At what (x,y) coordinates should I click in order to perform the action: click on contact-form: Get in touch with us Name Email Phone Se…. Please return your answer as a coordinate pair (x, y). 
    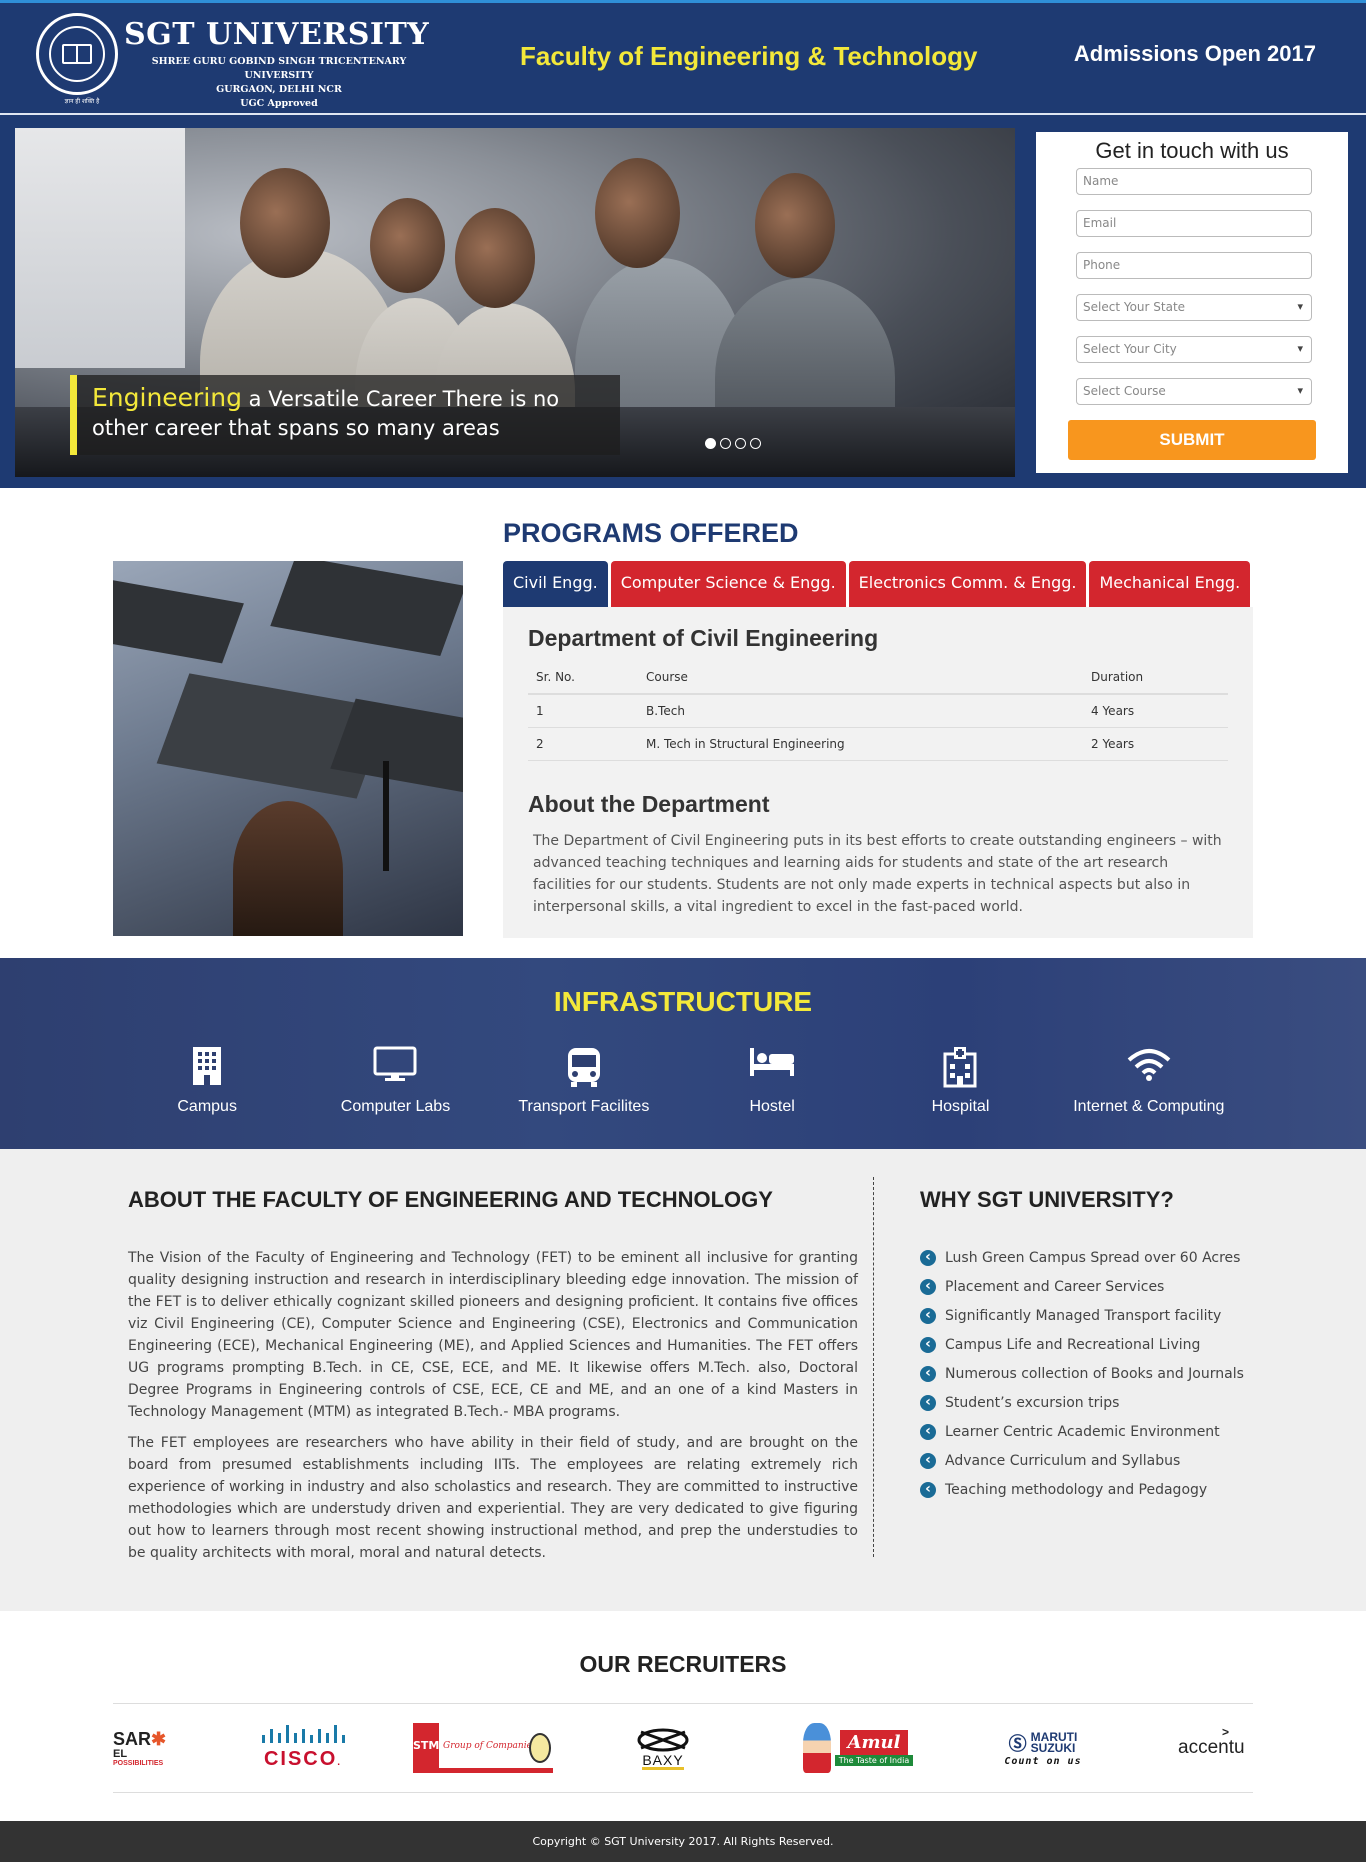
    Looking at the image, I should click on (1192, 302).